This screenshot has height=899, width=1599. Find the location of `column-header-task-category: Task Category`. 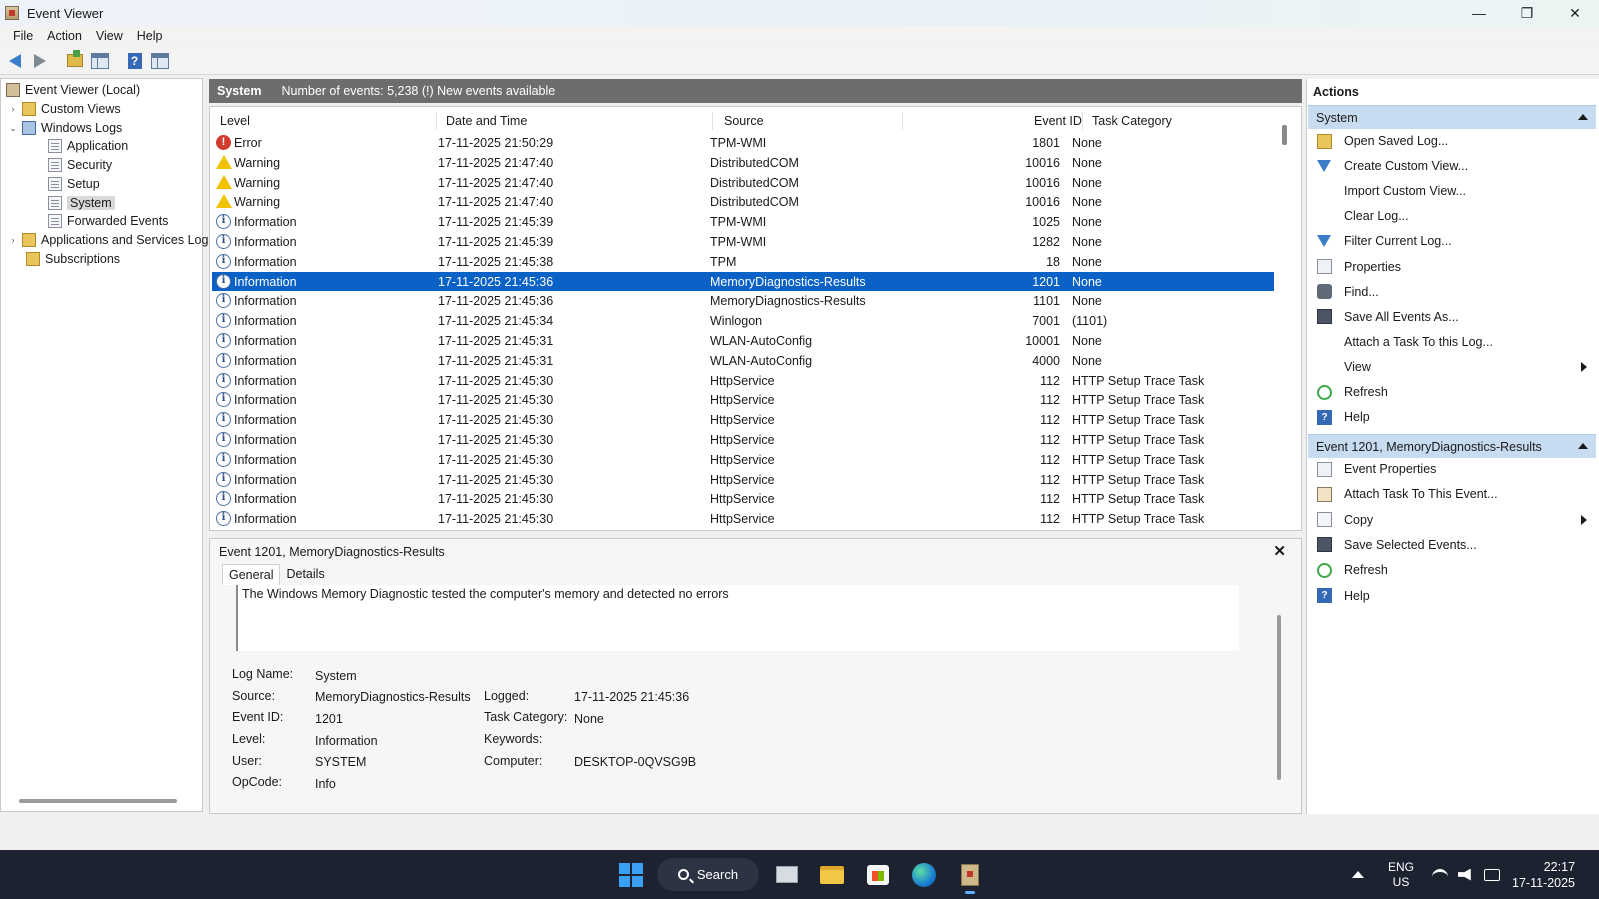

column-header-task-category: Task Category is located at coordinates (1132, 121).